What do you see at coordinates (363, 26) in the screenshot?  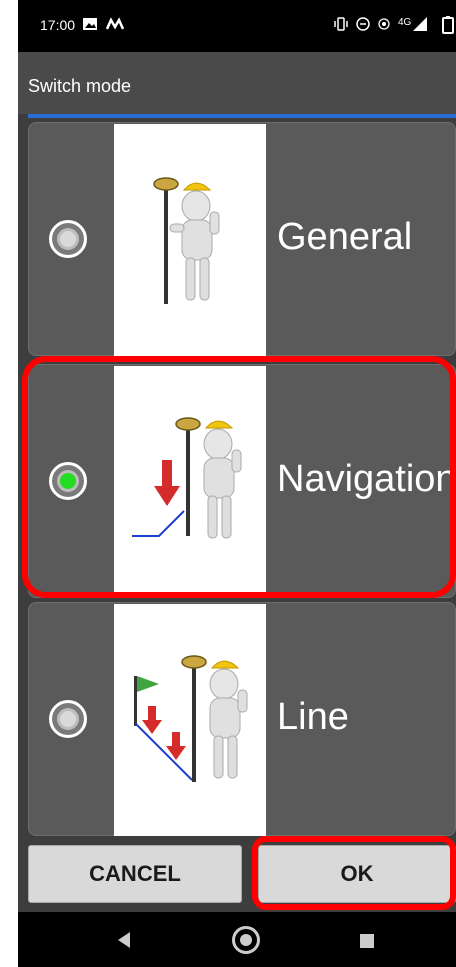 I see `dnd-icon` at bounding box center [363, 26].